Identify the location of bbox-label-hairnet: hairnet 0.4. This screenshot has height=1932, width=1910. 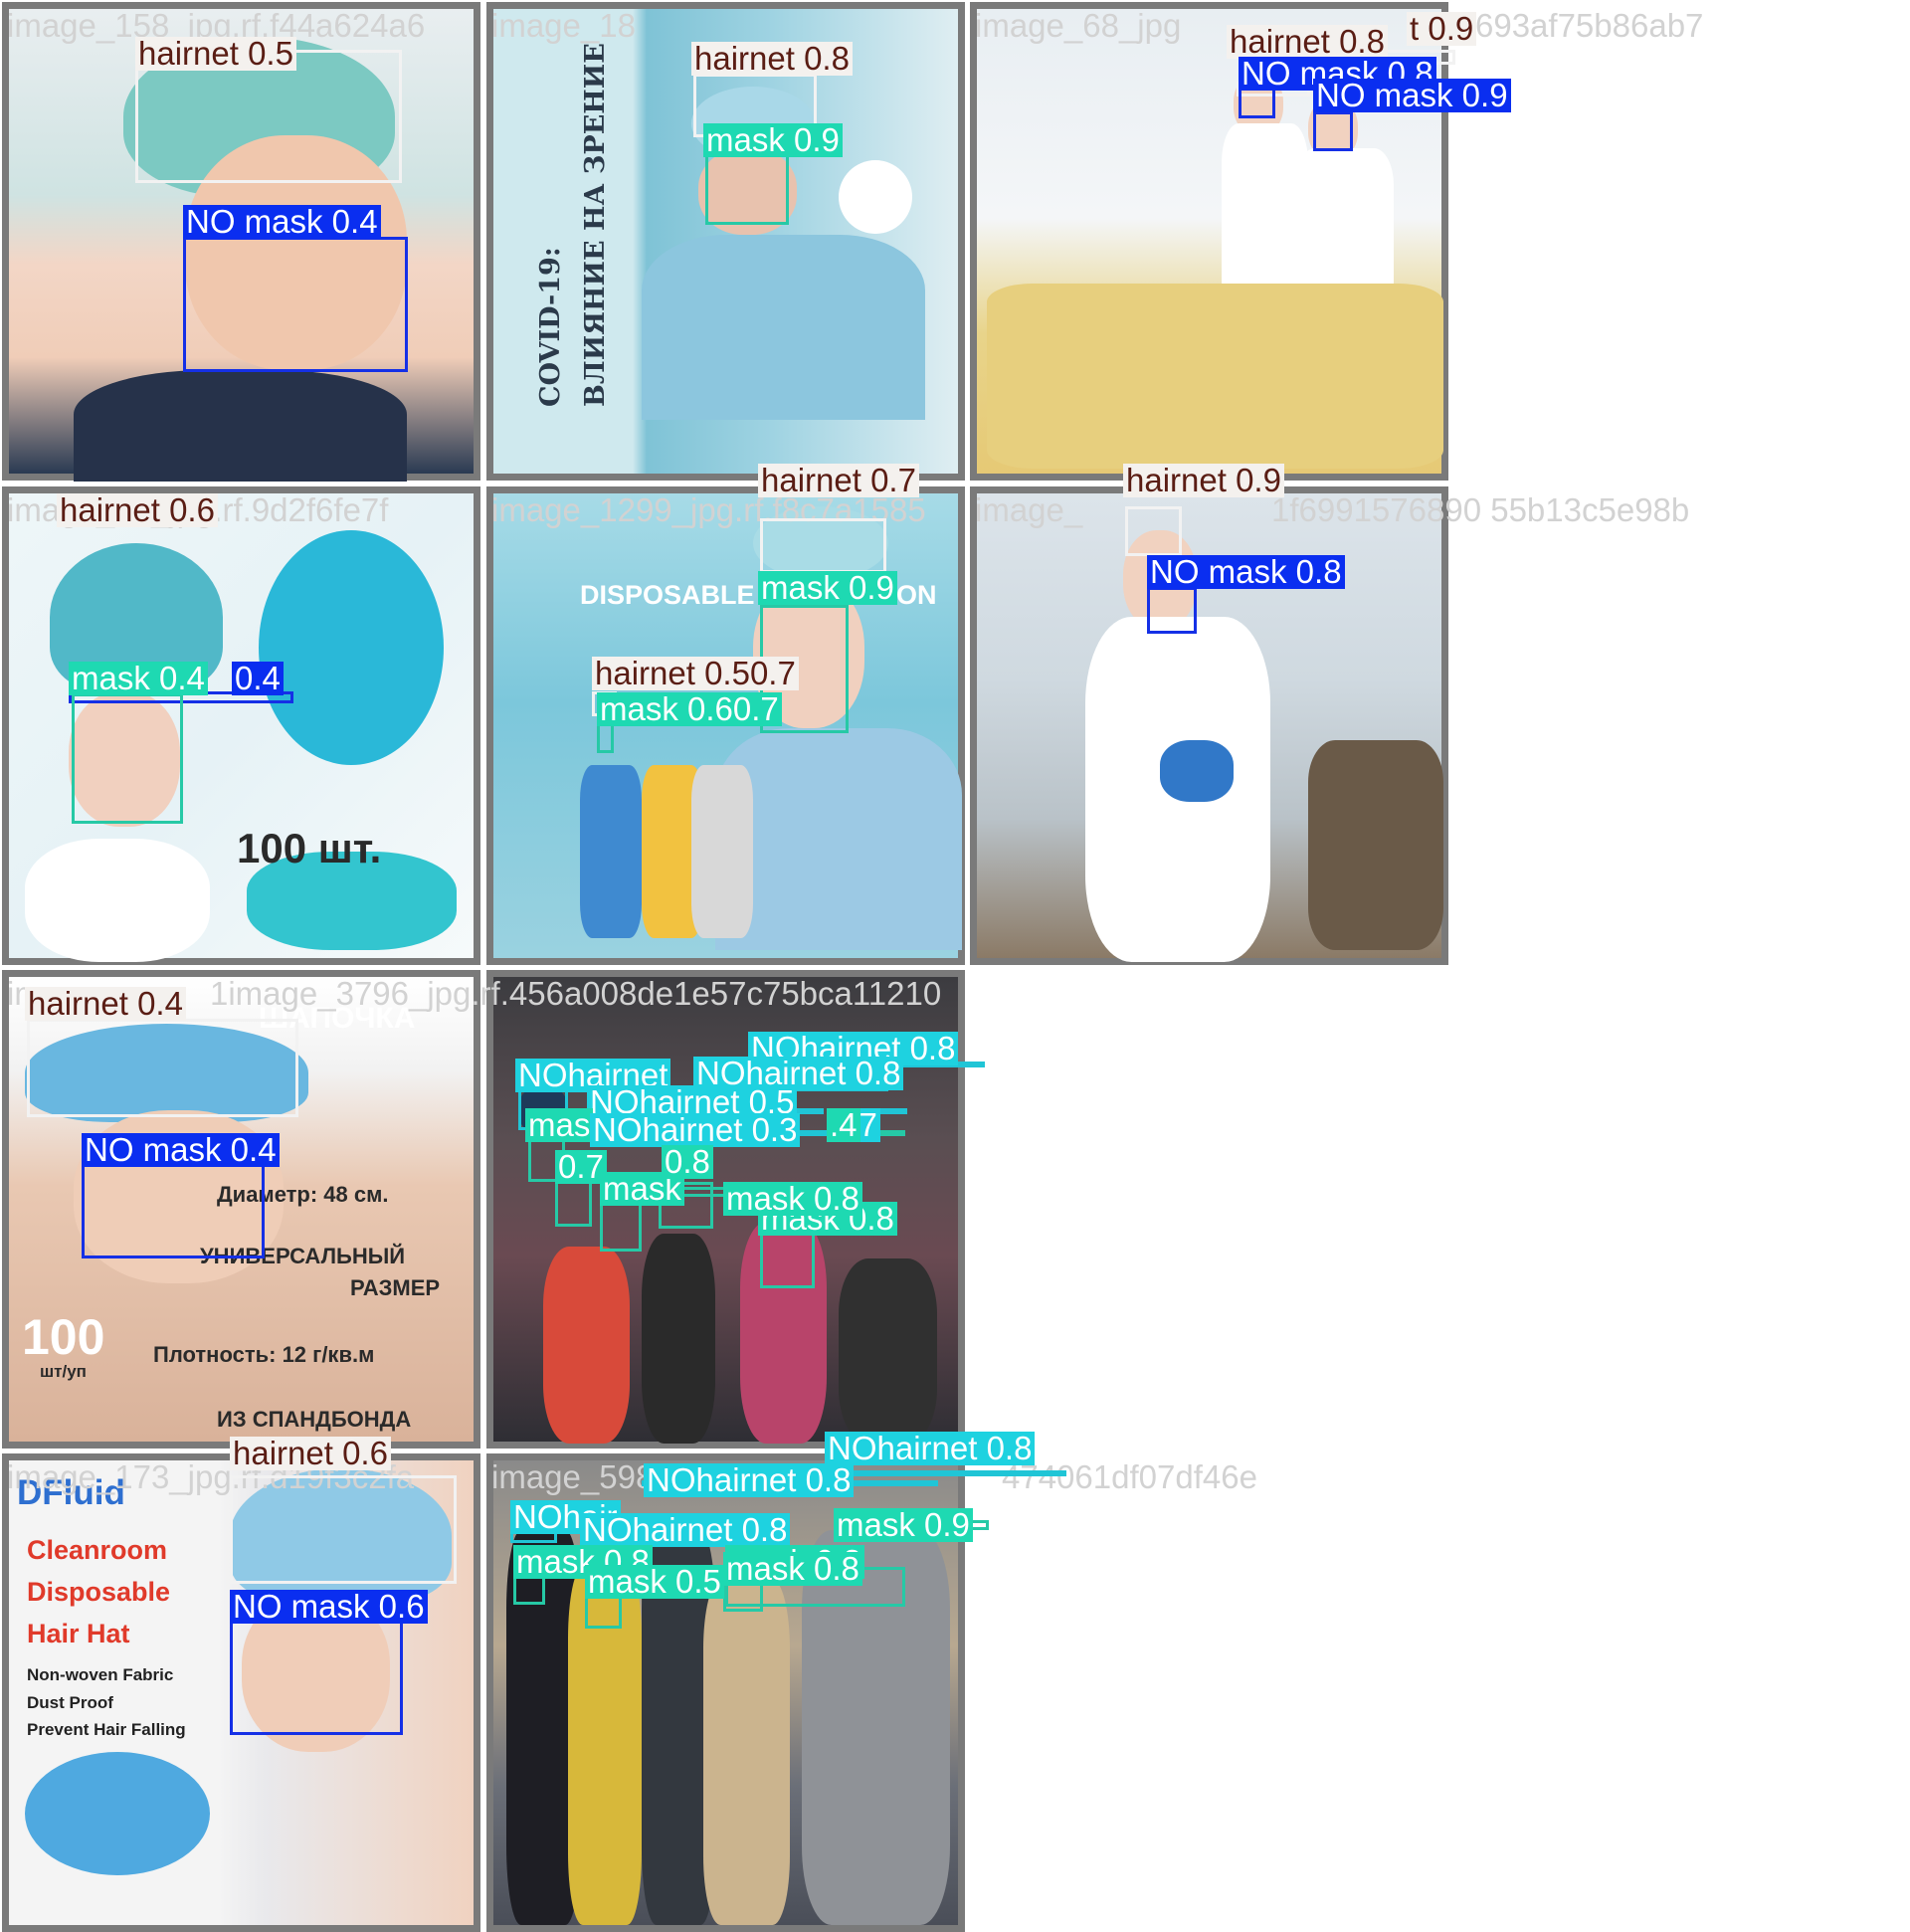
(105, 1004).